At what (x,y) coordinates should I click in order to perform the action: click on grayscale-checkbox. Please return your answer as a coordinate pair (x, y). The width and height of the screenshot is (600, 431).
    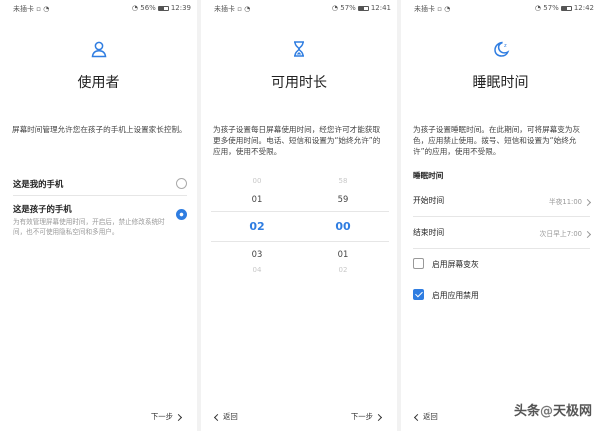
    Looking at the image, I should click on (418, 263).